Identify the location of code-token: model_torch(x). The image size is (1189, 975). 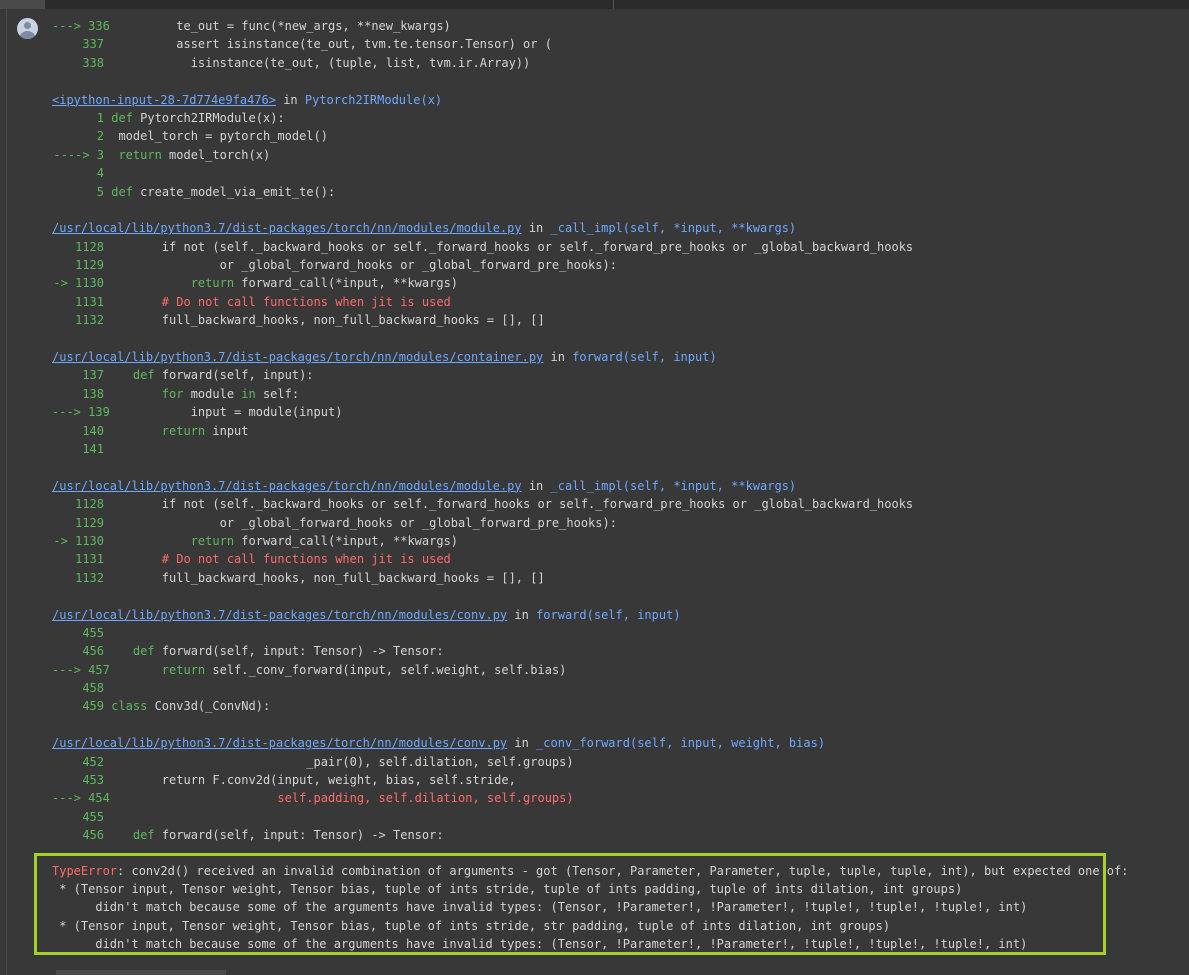
(216, 154).